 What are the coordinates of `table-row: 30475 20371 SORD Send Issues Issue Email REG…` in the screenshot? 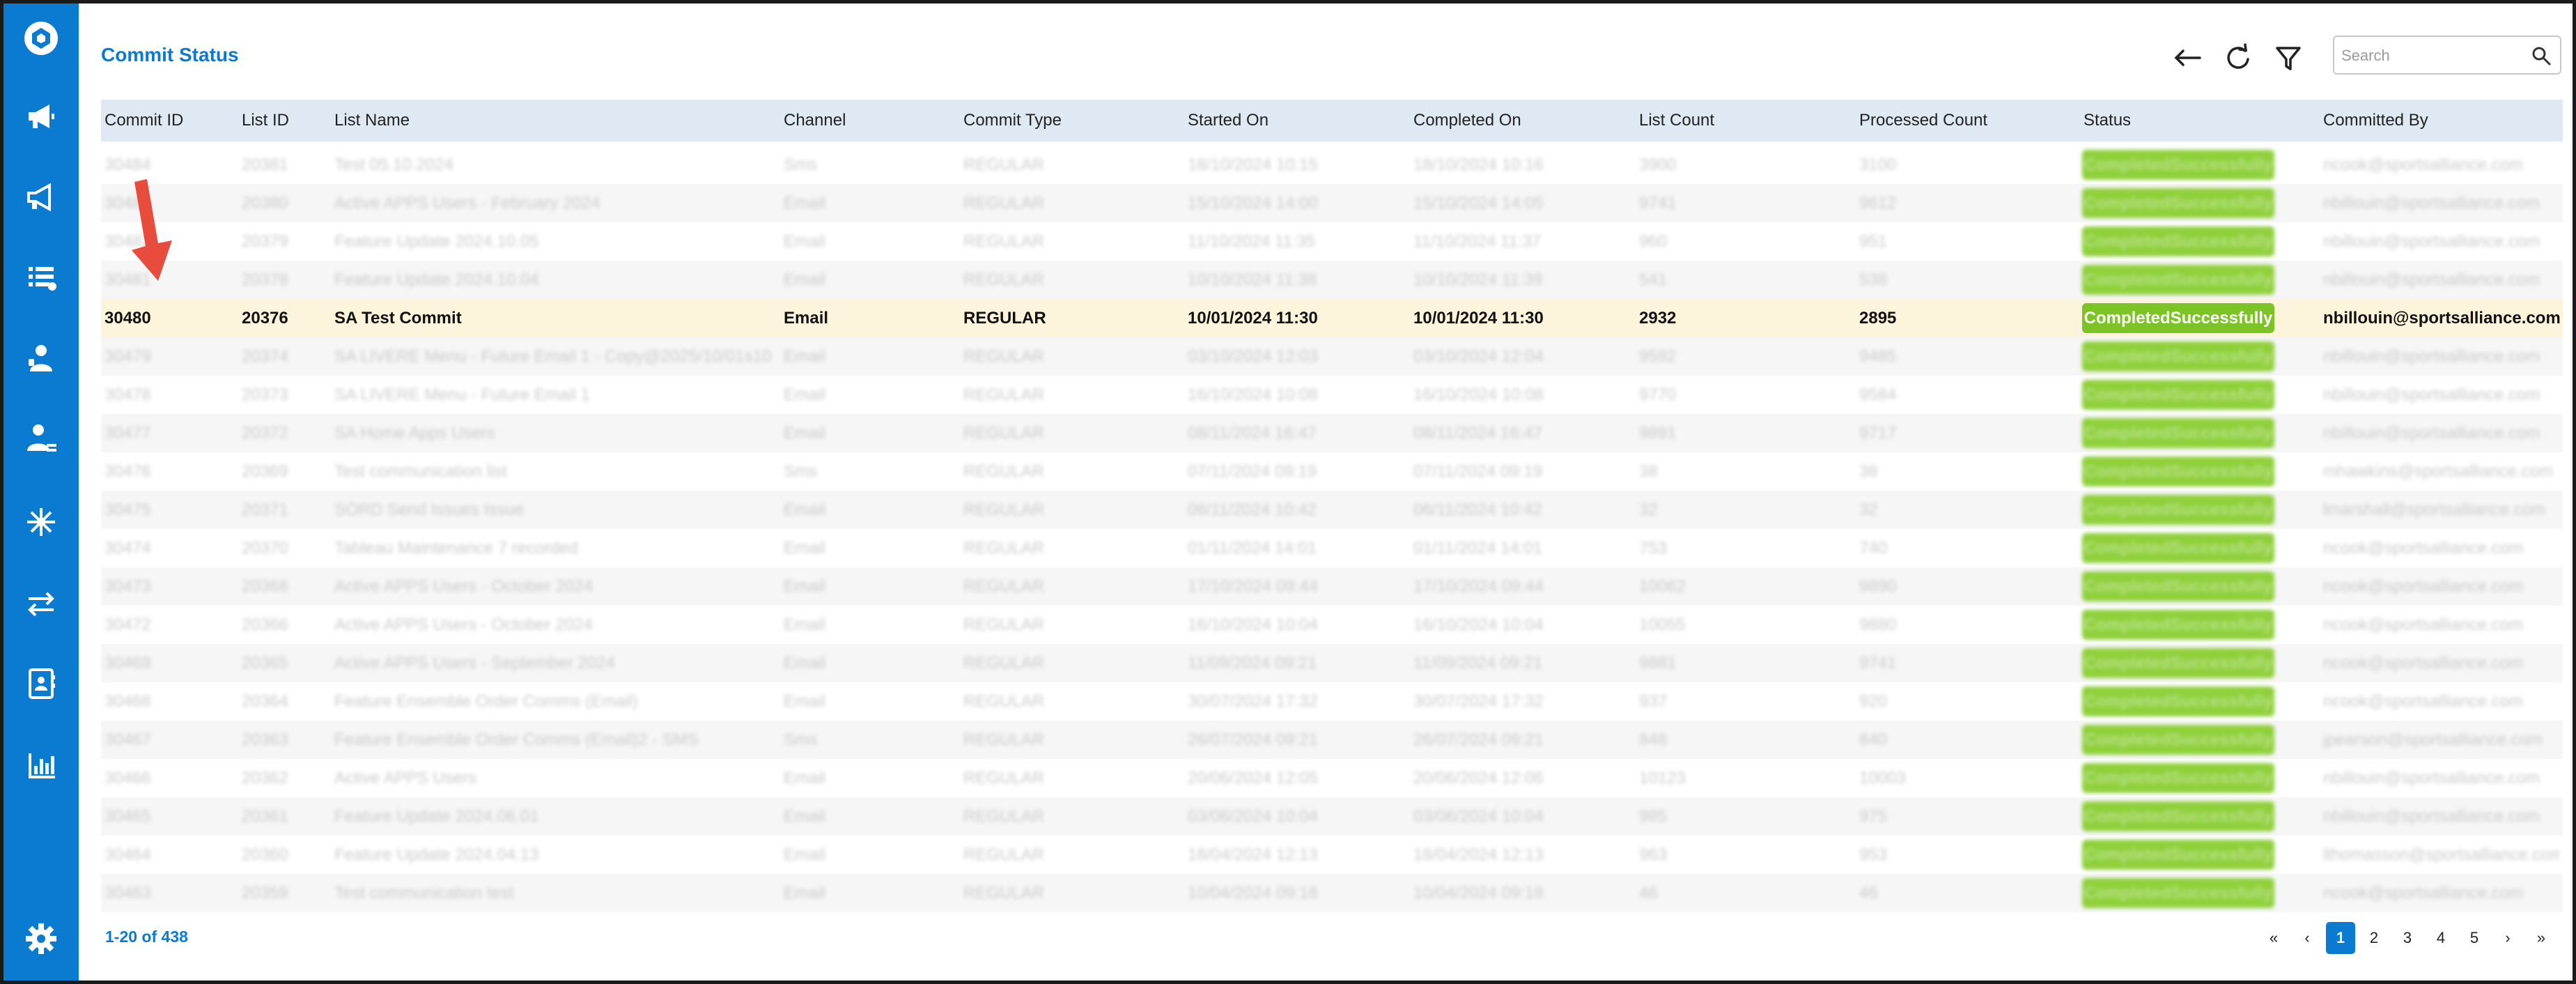 It's located at (1332, 510).